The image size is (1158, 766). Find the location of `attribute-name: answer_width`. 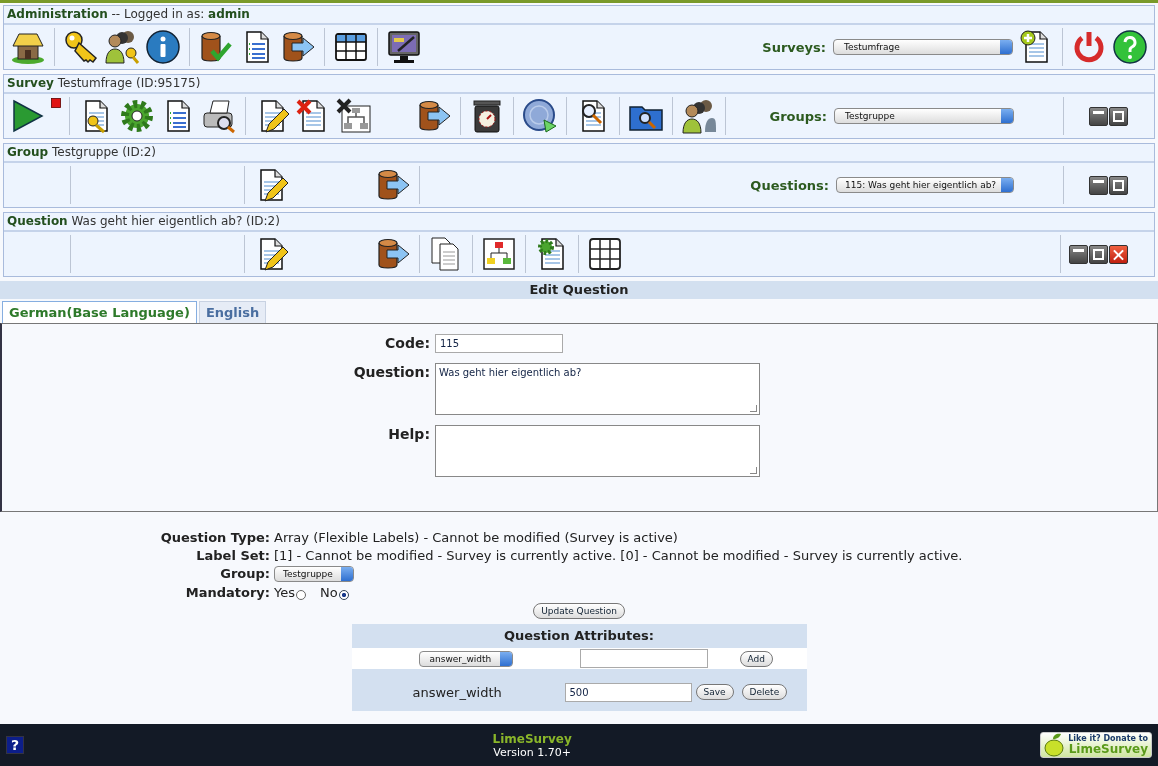

attribute-name: answer_width is located at coordinates (457, 692).